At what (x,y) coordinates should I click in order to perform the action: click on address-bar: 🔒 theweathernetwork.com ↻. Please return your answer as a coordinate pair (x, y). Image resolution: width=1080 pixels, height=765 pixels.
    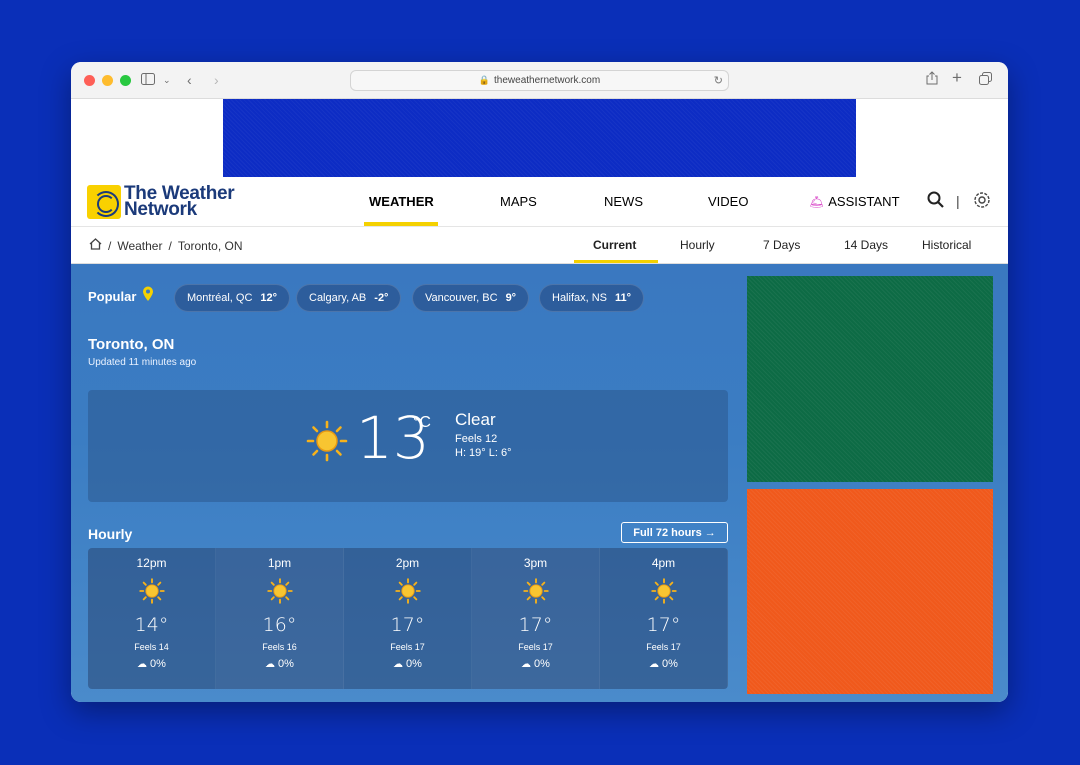
    Looking at the image, I should click on (539, 80).